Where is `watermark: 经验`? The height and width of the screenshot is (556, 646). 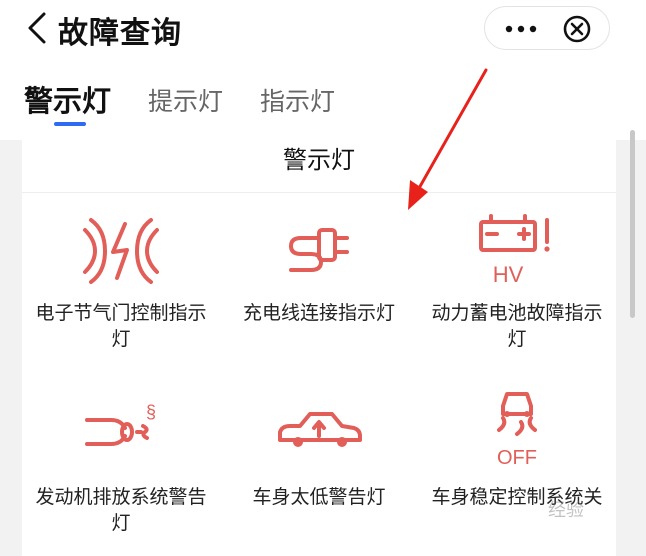
watermark: 经验 is located at coordinates (566, 510).